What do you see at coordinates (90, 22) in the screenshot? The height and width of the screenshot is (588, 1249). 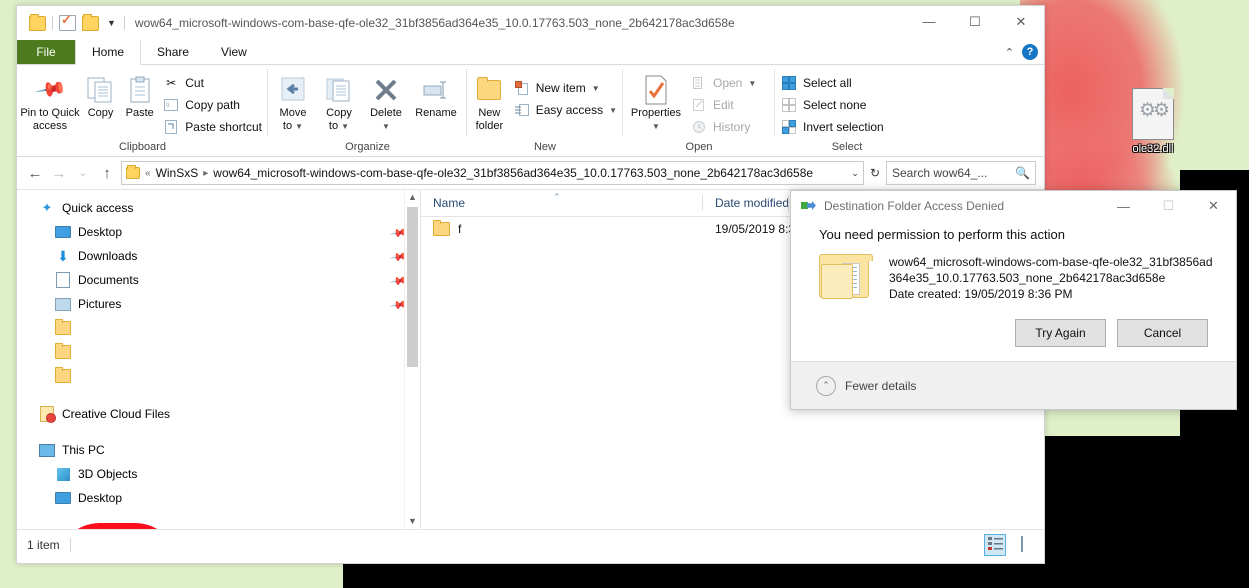 I see `new-folder-icon` at bounding box center [90, 22].